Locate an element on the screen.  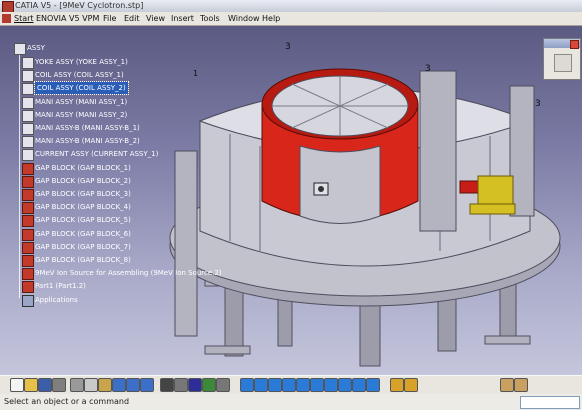
tree-item-label: GAP BLOCK (GAP BLOCK_1) is located at coordinates (83, 167).